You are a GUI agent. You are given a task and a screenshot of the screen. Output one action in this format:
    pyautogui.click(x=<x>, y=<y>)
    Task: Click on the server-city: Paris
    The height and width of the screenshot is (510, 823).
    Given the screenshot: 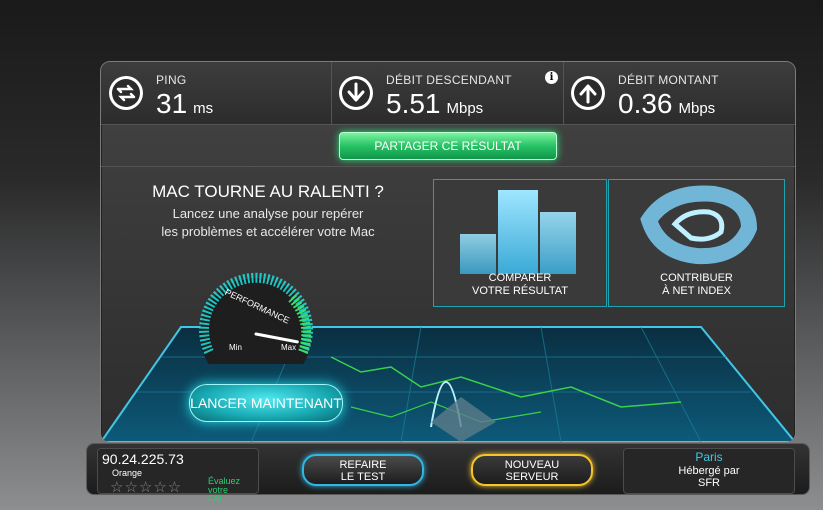 What is the action you would take?
    pyautogui.click(x=709, y=457)
    